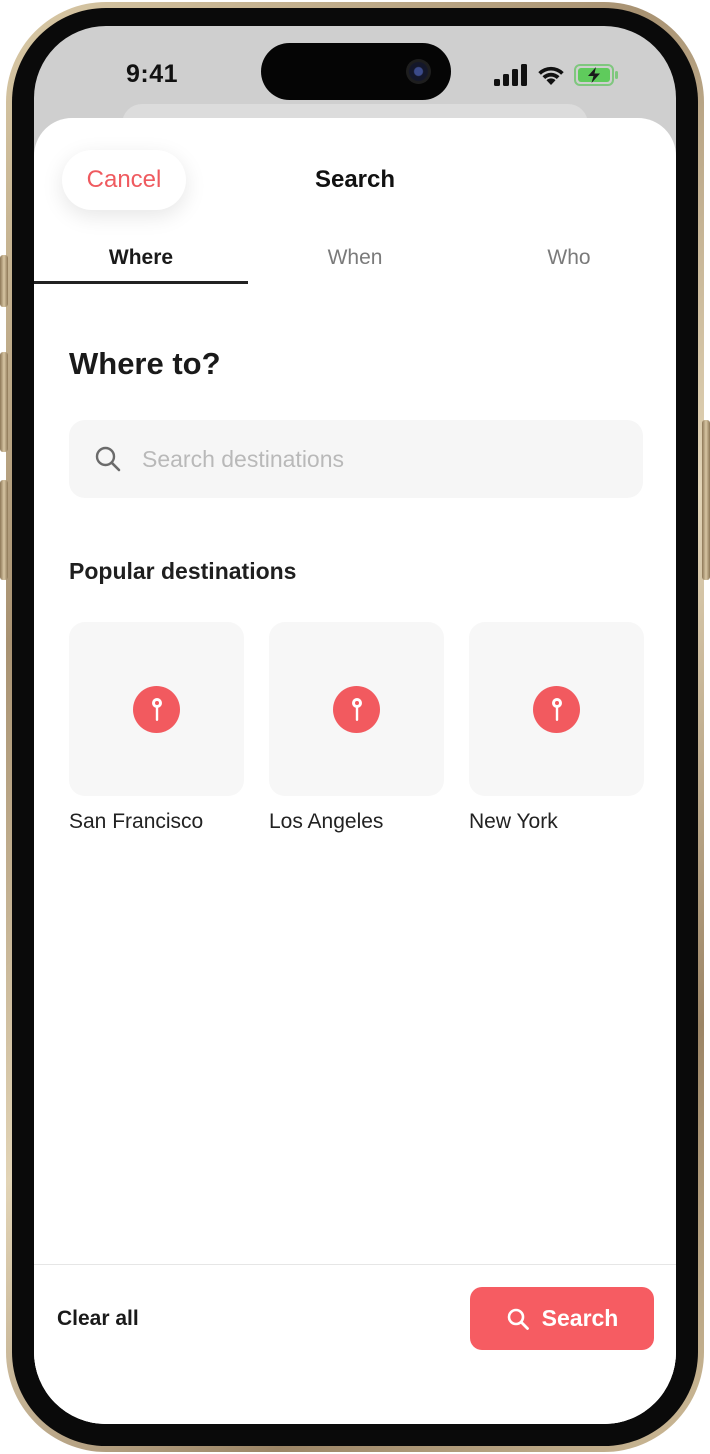  I want to click on destination-list: San Francisco Los Angeles New York, so click(356, 728).